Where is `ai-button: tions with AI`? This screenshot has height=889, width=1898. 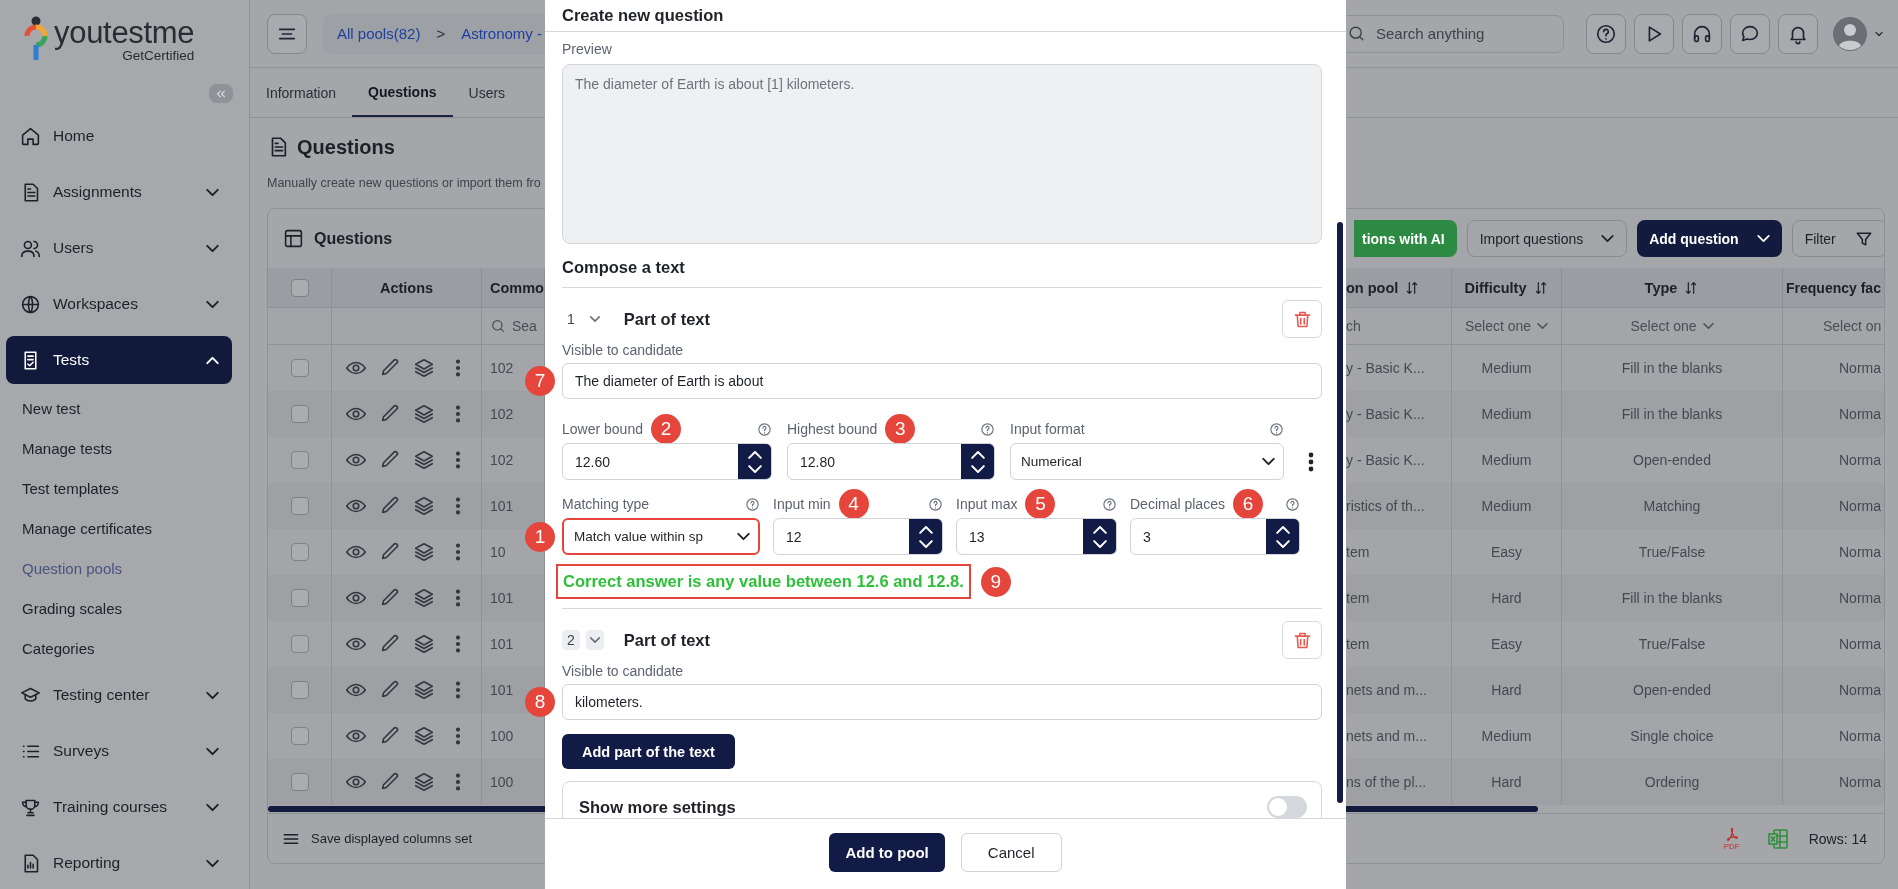 ai-button: tions with AI is located at coordinates (1405, 238).